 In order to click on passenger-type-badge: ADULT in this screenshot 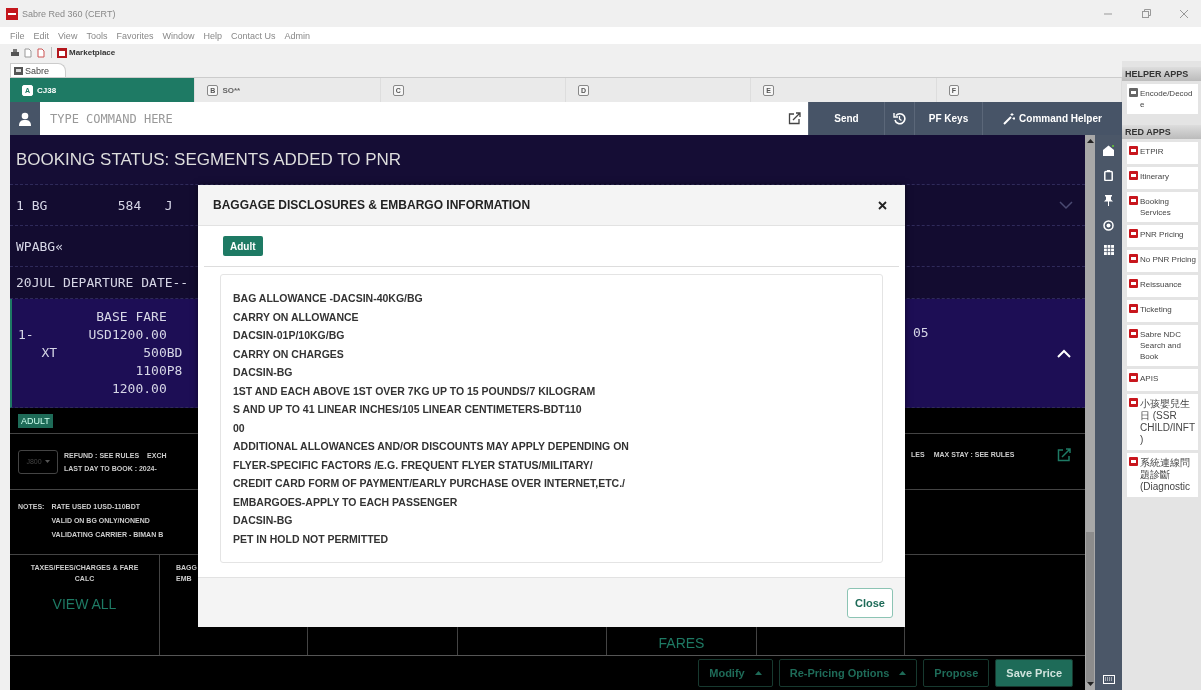, I will do `click(35, 420)`.